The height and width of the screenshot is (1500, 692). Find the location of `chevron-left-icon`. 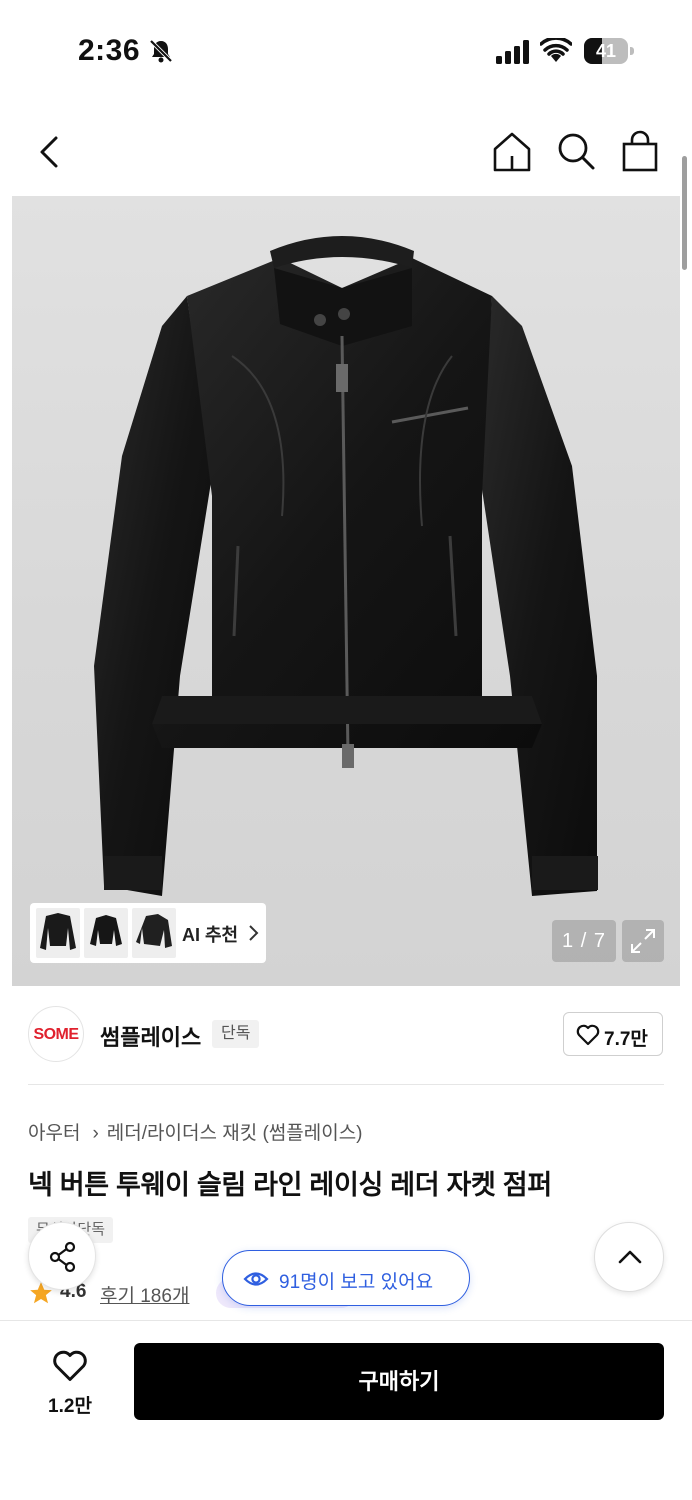

chevron-left-icon is located at coordinates (50, 152).